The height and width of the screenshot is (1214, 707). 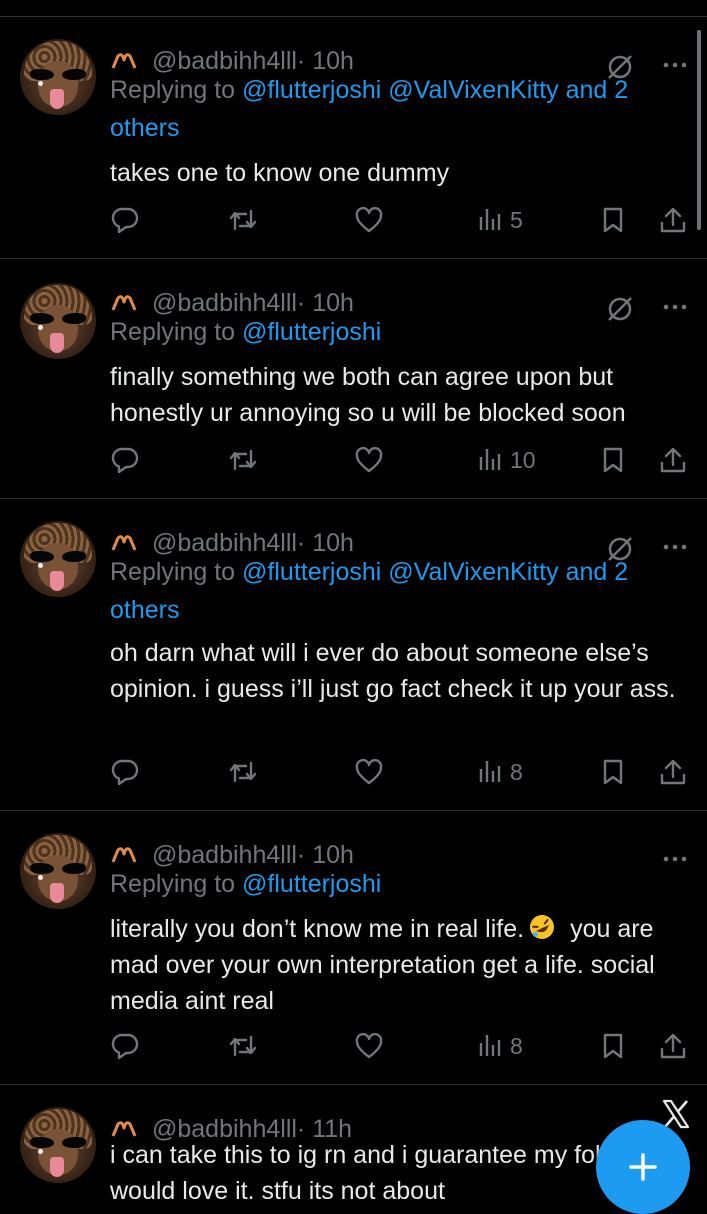 I want to click on views-count: 10, so click(x=523, y=459).